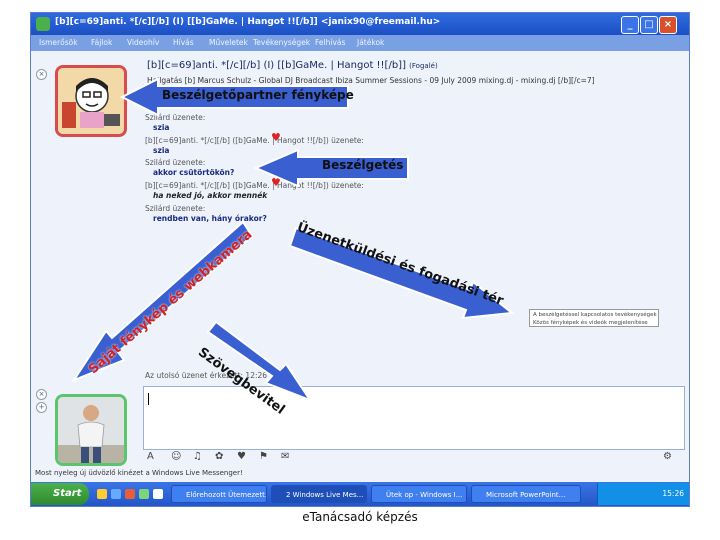 The height and width of the screenshot is (540, 720). I want to click on slide-footer: eTanácsadó képzés, so click(360, 517).